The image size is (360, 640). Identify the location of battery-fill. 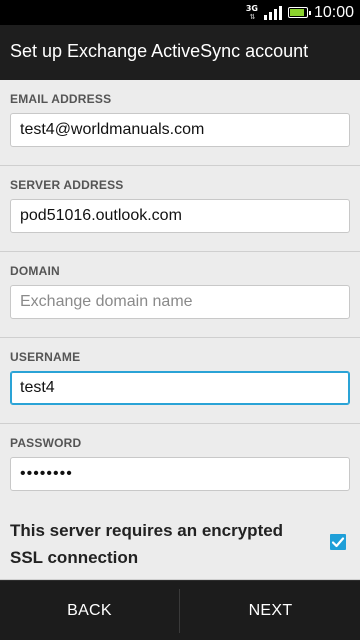
(296, 12).